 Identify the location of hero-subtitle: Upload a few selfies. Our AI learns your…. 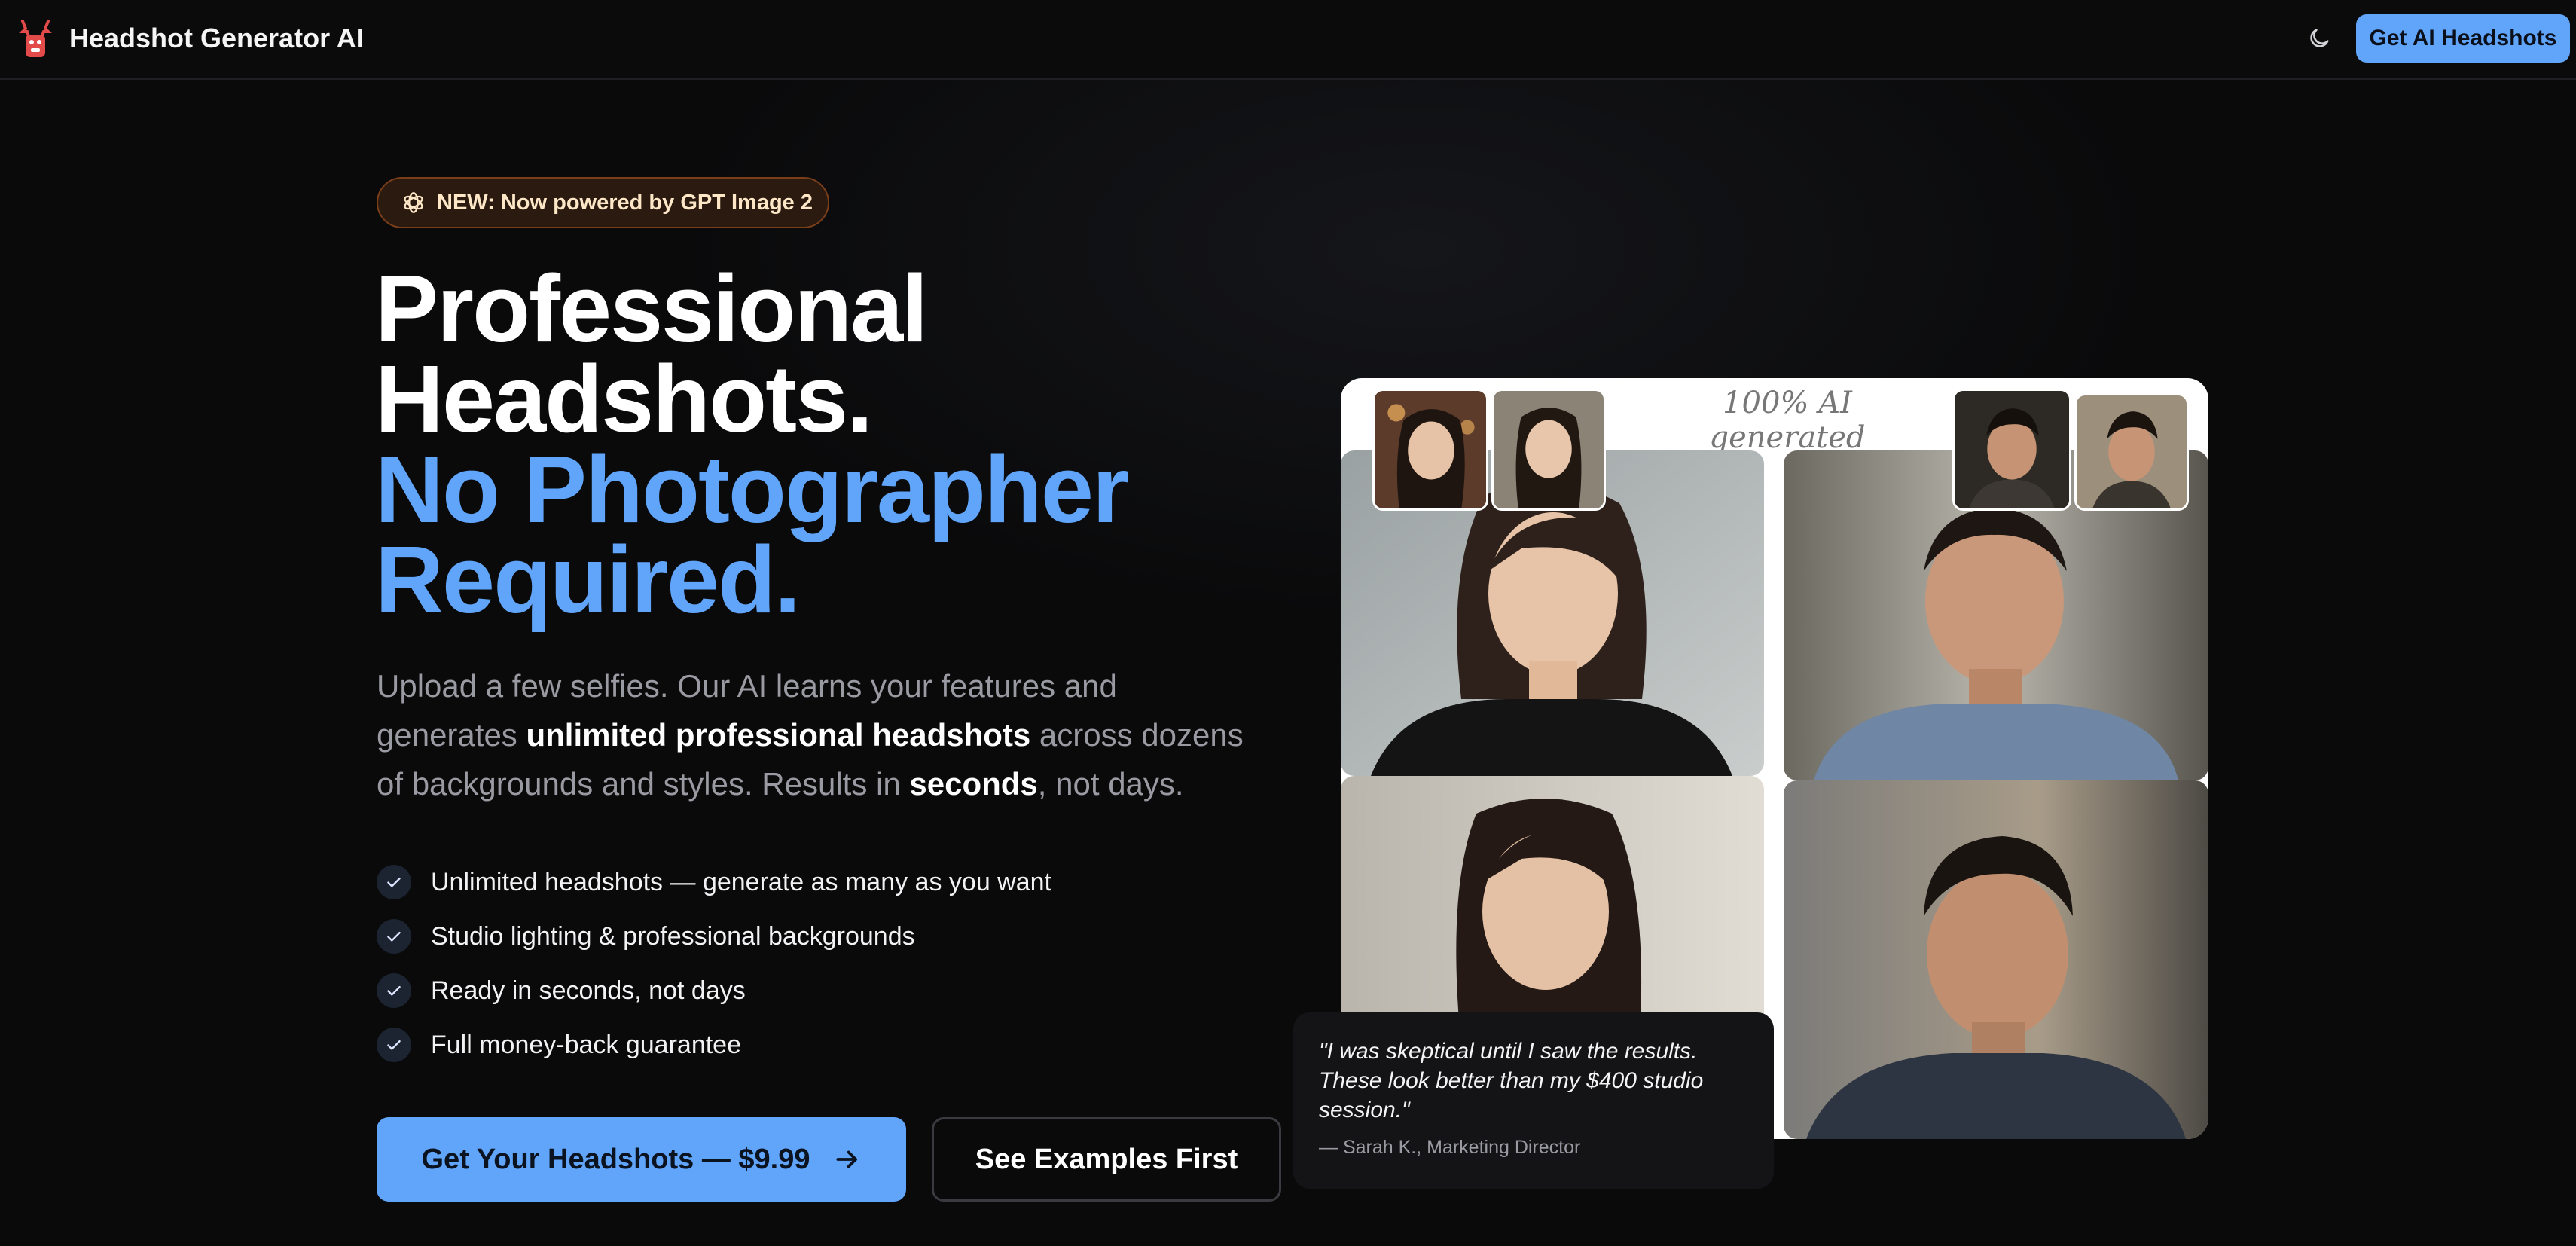
(818, 734).